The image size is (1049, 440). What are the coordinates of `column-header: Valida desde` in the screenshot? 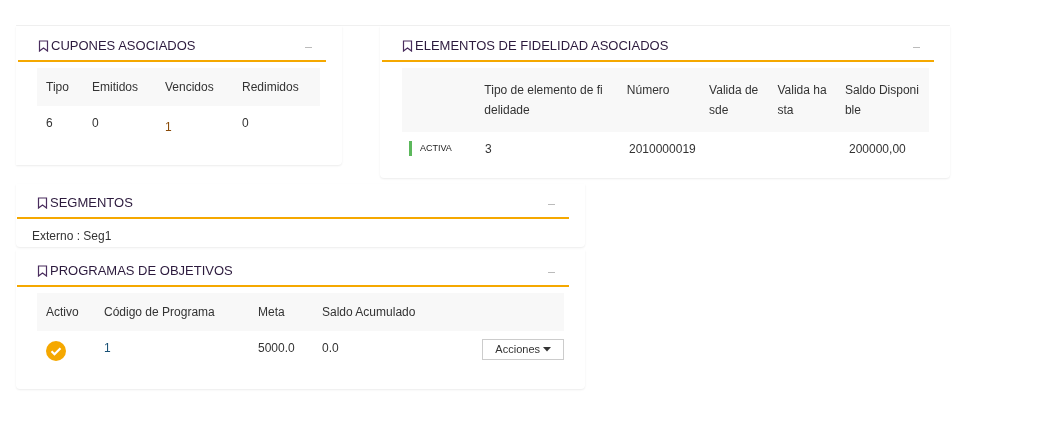 It's located at (734, 100).